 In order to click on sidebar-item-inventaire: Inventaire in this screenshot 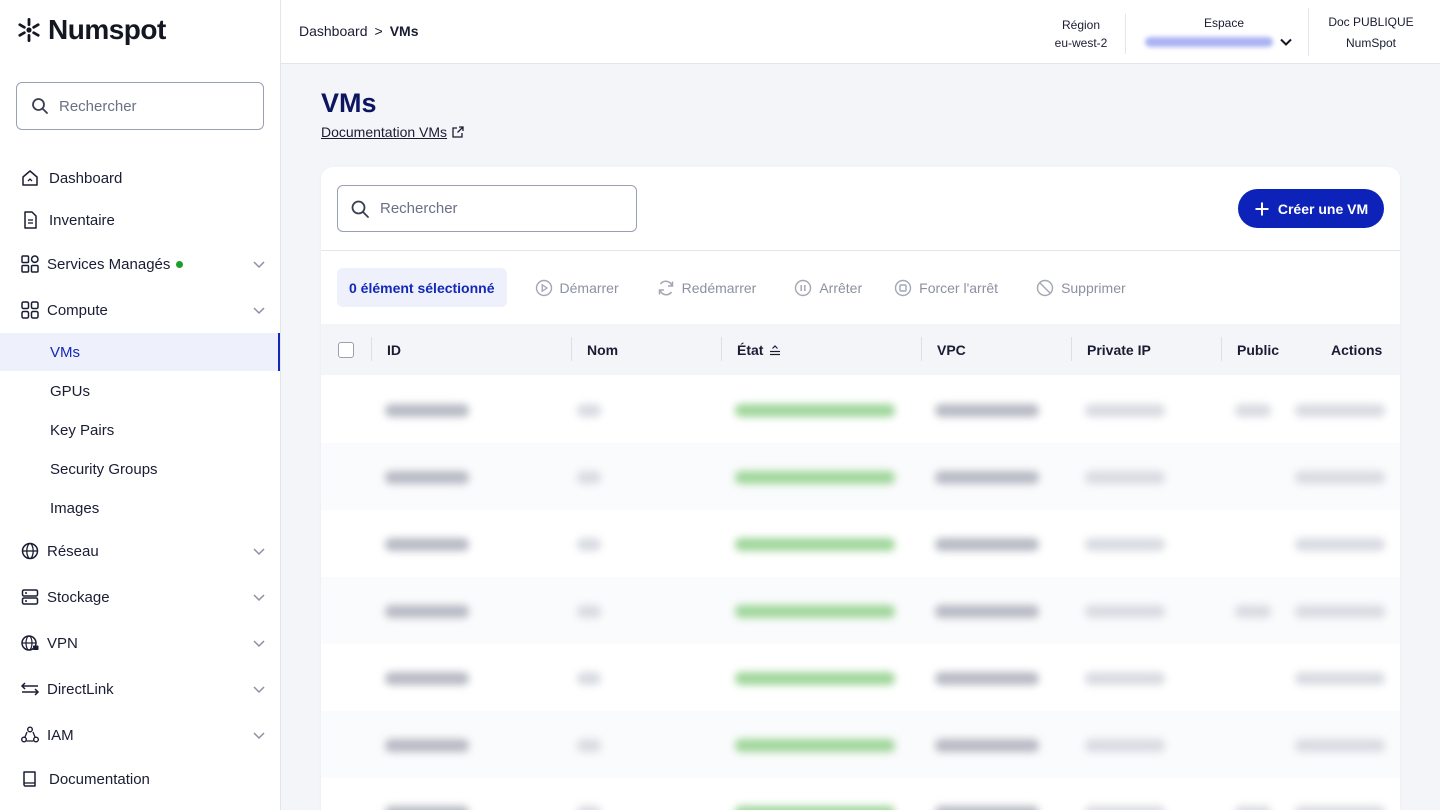, I will do `click(140, 220)`.